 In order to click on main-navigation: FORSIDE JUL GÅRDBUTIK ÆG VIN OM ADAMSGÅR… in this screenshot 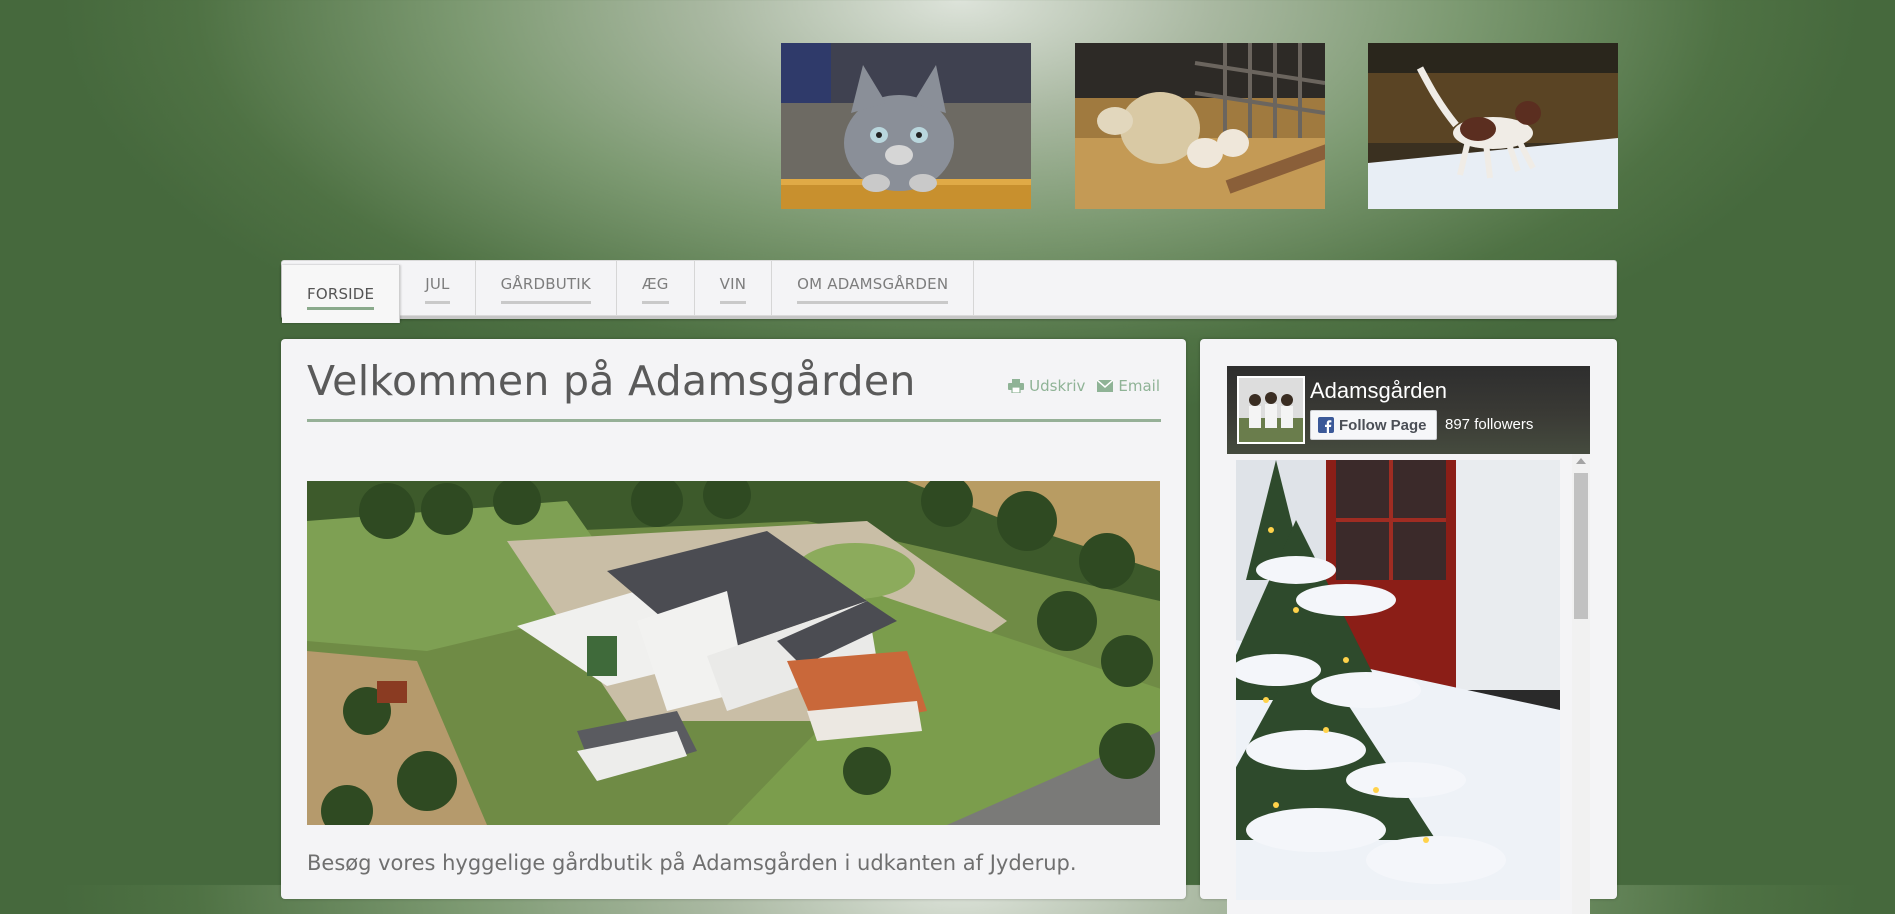, I will do `click(949, 291)`.